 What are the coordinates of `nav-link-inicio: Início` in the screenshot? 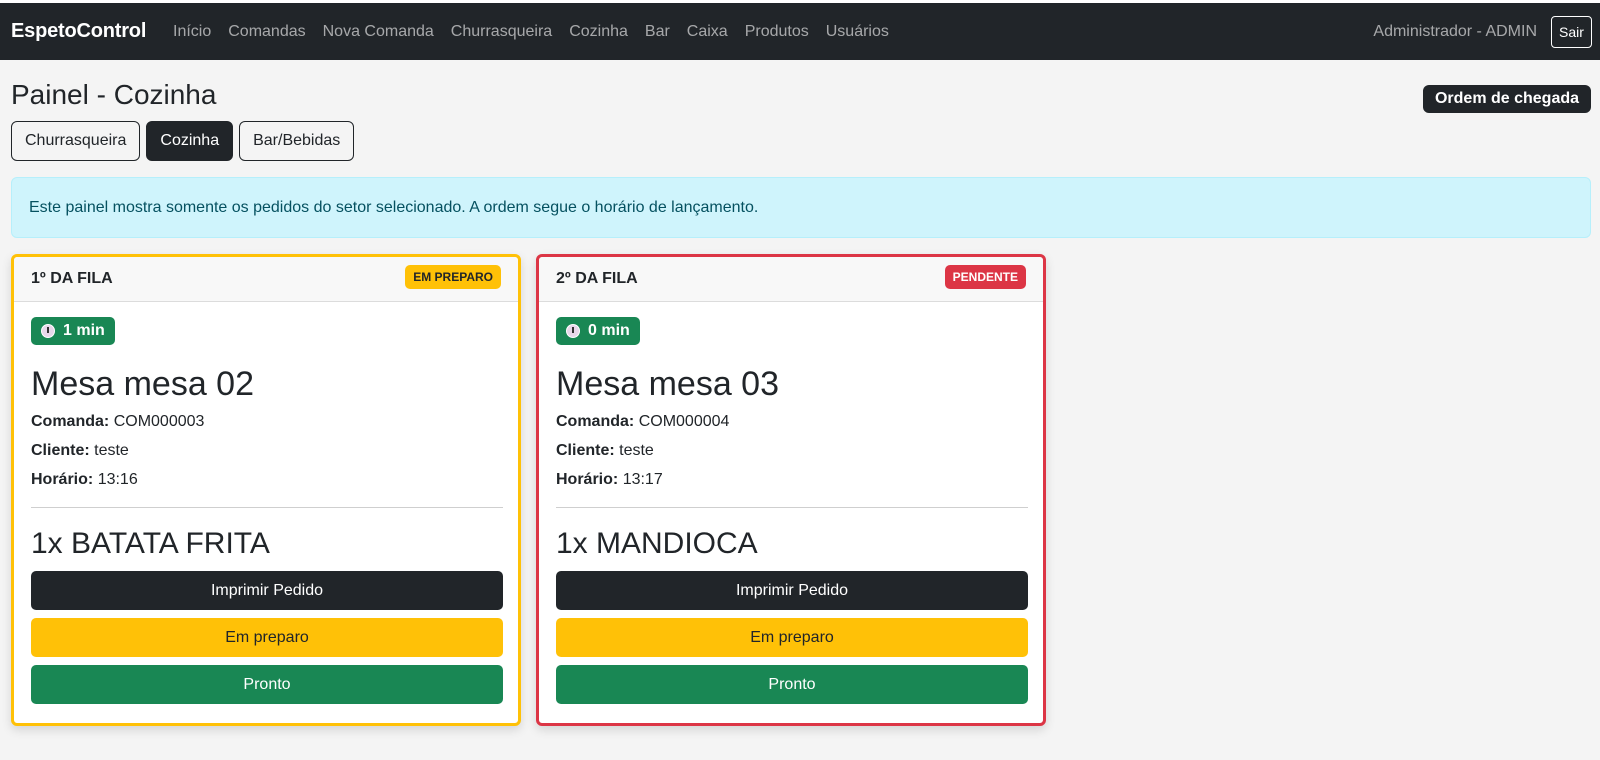 It's located at (192, 32).